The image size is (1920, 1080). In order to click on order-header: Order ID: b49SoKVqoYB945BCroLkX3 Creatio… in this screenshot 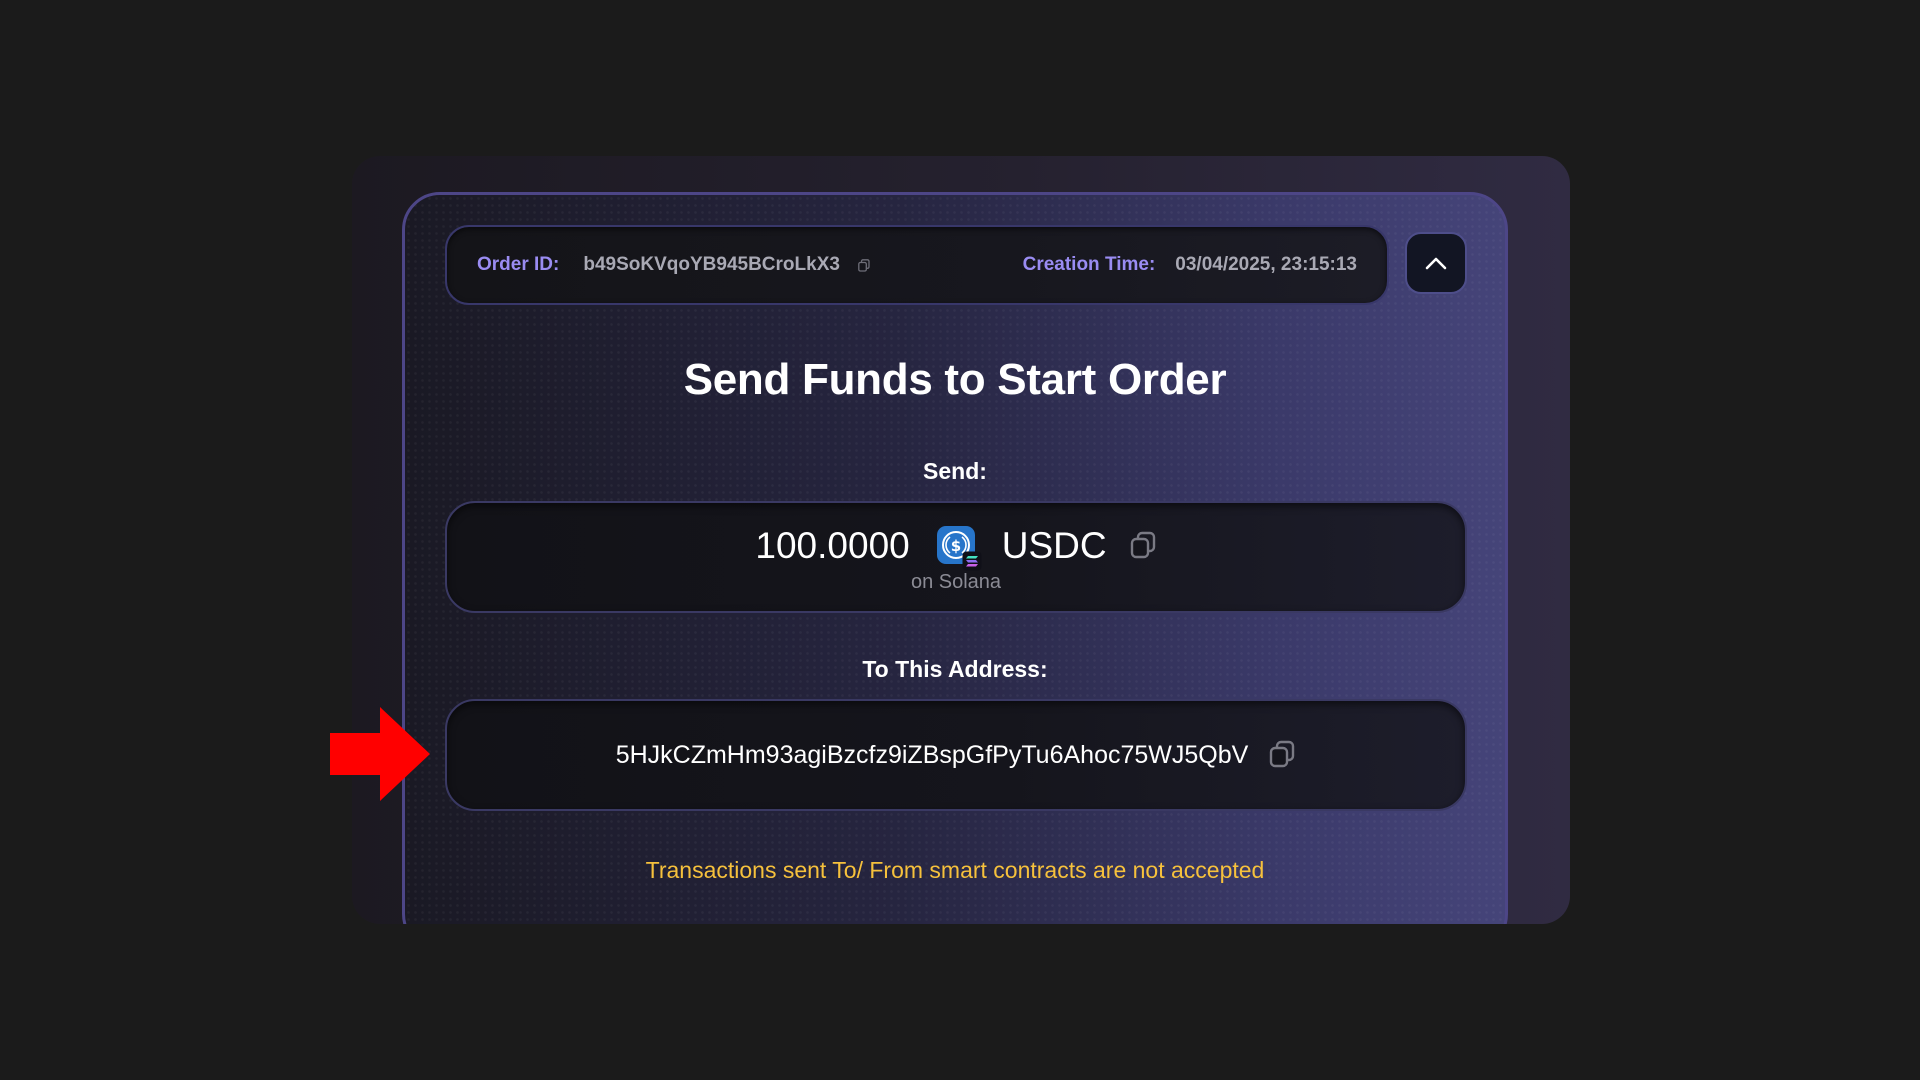, I will do `click(917, 265)`.